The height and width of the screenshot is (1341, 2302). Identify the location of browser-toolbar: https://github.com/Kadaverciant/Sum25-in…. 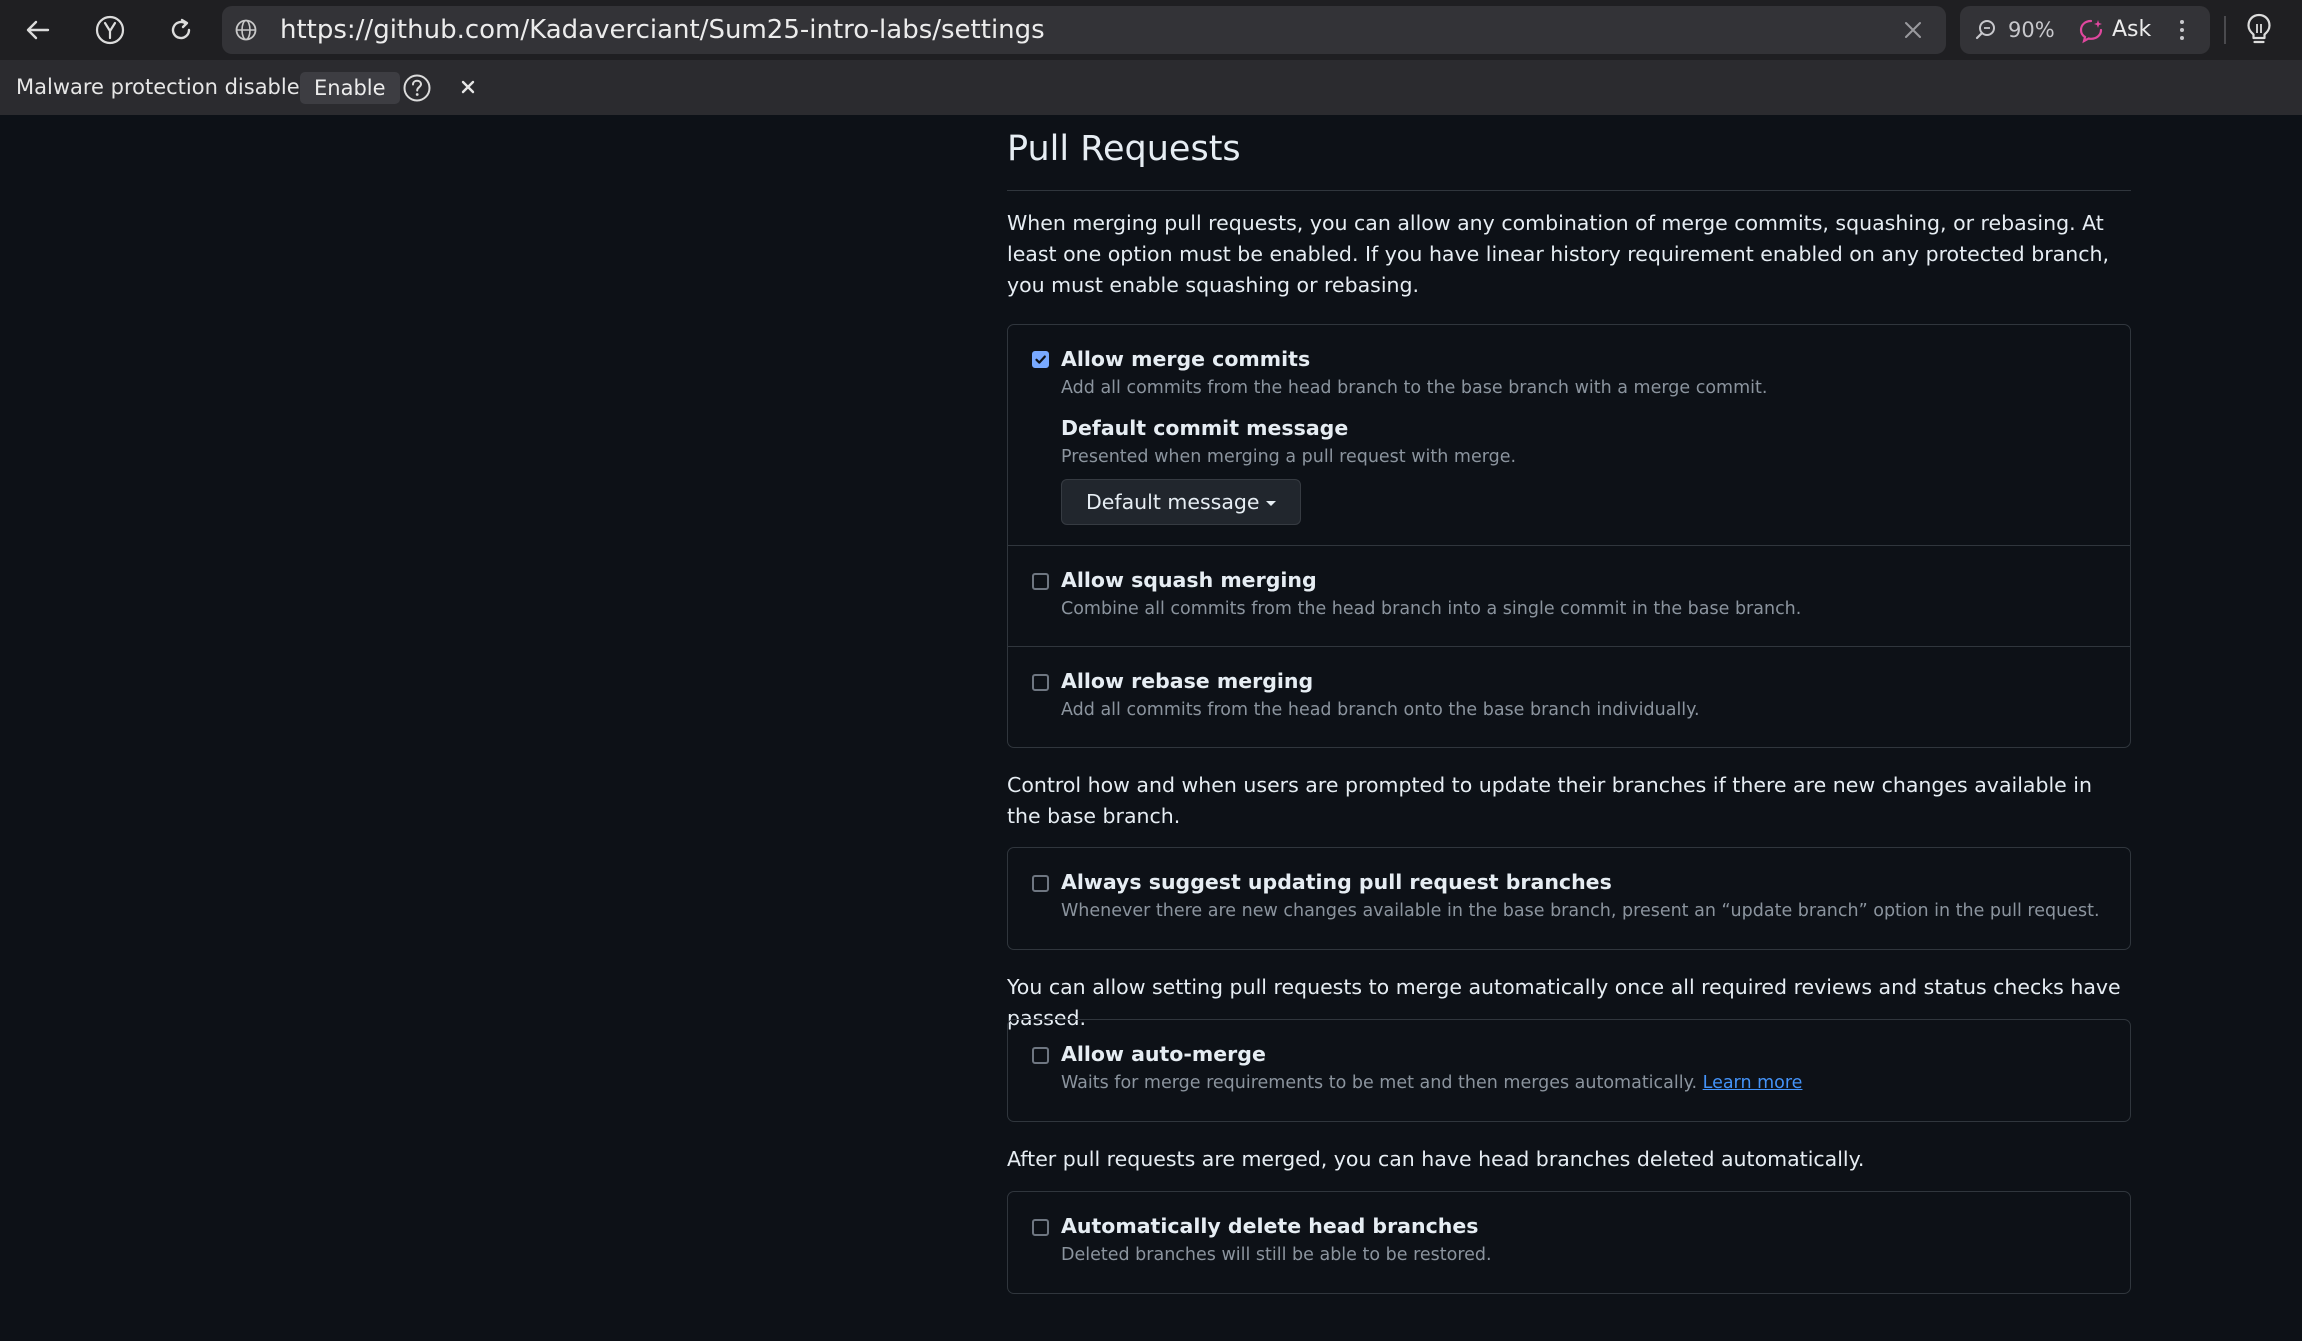
(1151, 30).